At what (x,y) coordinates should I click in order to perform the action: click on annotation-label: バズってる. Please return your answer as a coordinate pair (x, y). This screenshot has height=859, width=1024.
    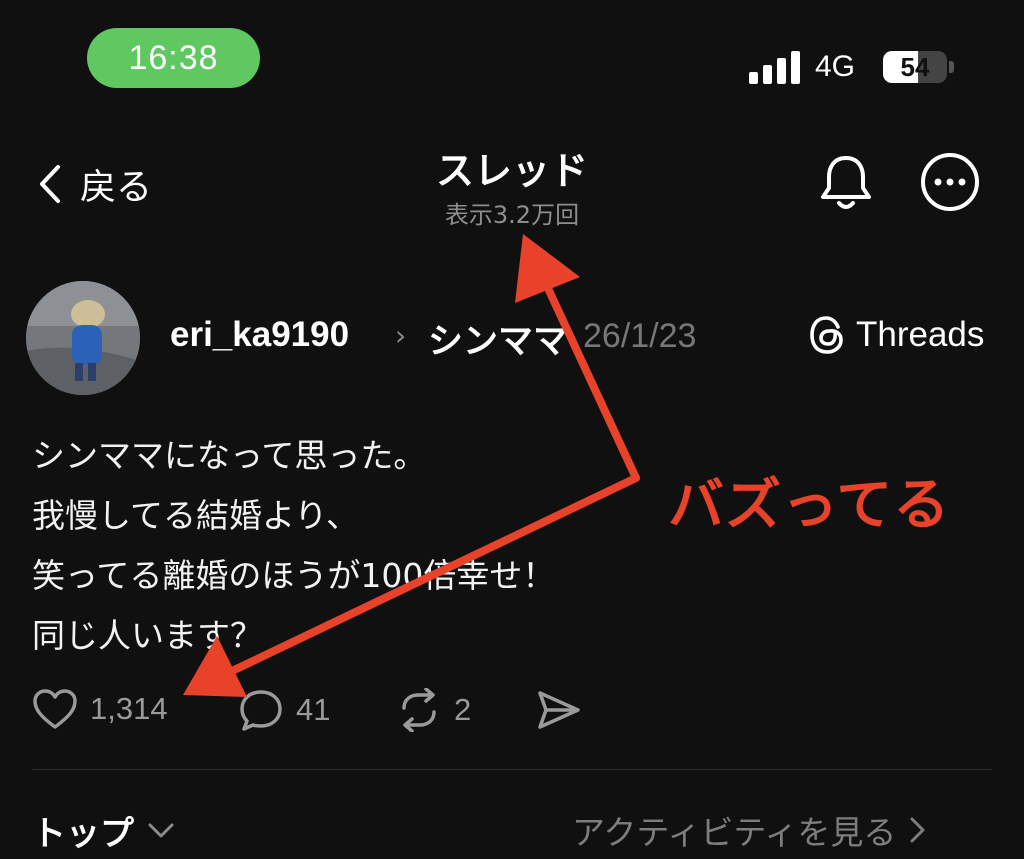
    Looking at the image, I should click on (809, 505).